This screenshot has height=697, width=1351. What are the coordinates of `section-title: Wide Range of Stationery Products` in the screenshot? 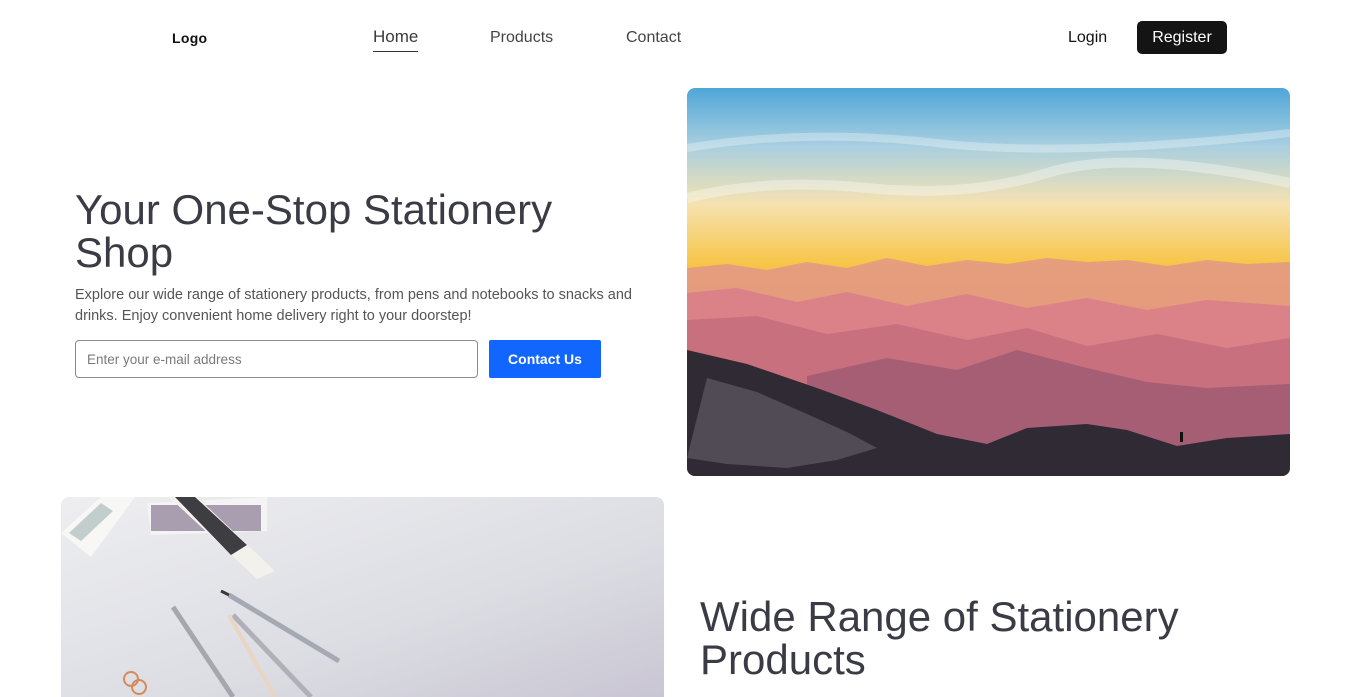 It's located at (939, 638).